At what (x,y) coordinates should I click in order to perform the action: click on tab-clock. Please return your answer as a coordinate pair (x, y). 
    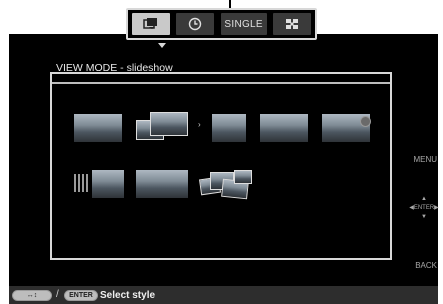
    Looking at the image, I should click on (195, 24).